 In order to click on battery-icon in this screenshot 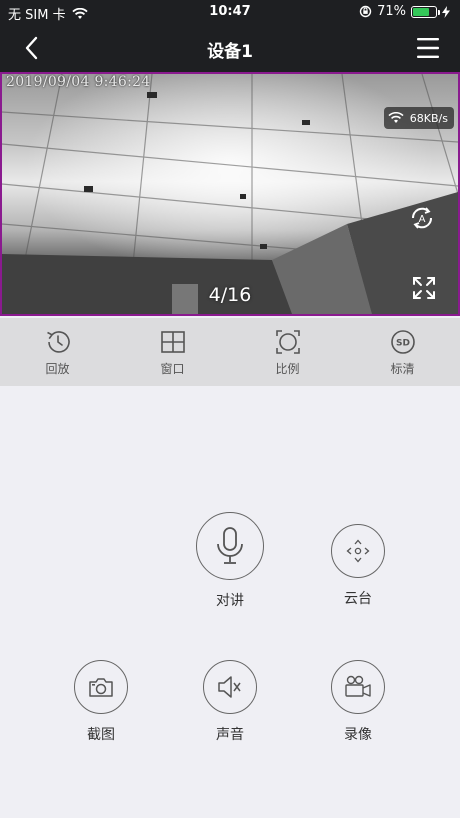, I will do `click(425, 11)`.